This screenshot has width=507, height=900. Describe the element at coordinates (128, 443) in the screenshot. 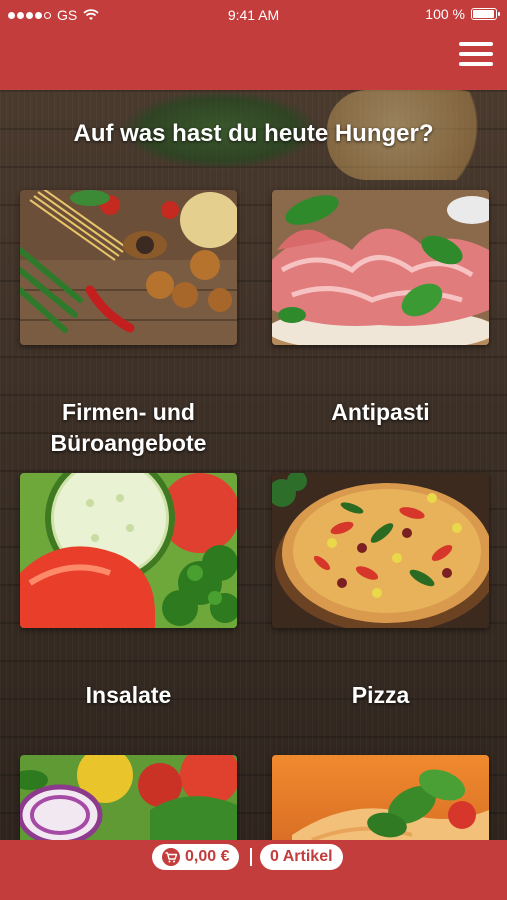

I see `category-label-firmen-line2: Büroangebote` at that location.